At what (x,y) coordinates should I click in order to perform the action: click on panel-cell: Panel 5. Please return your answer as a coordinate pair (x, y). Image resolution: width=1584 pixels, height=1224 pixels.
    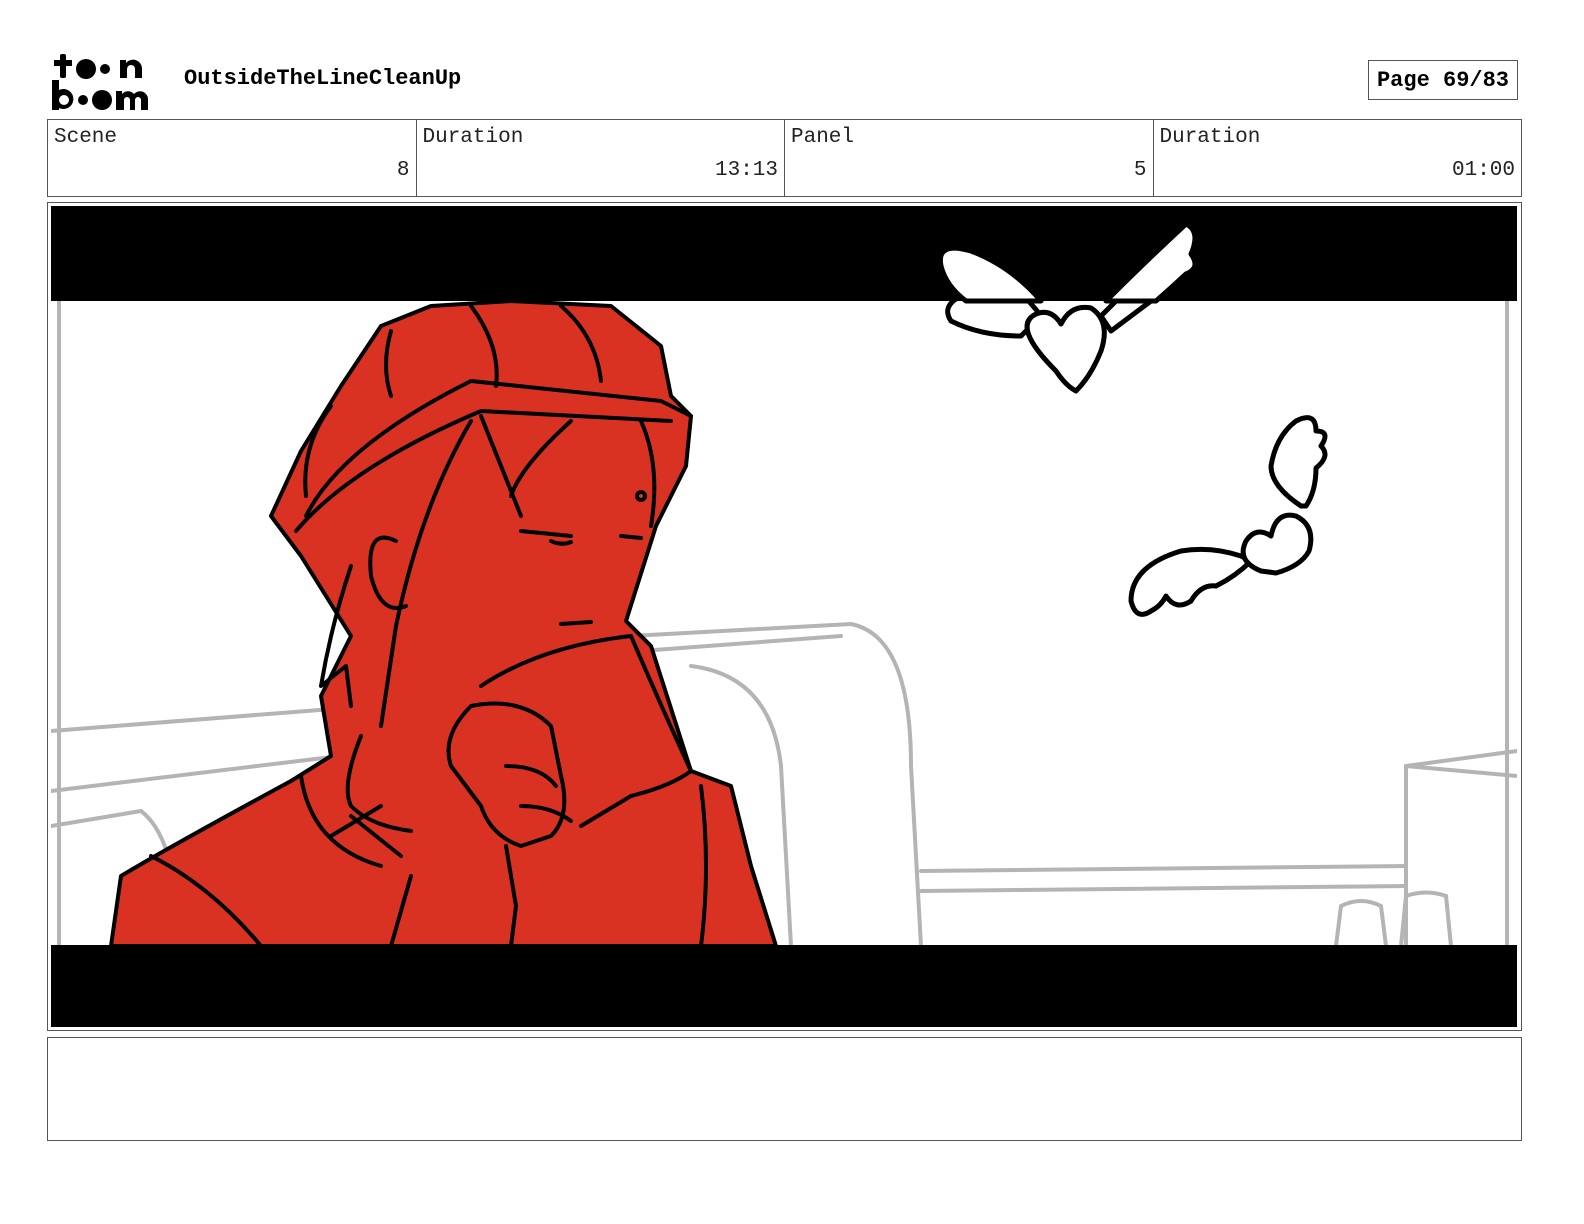
    Looking at the image, I should click on (969, 158).